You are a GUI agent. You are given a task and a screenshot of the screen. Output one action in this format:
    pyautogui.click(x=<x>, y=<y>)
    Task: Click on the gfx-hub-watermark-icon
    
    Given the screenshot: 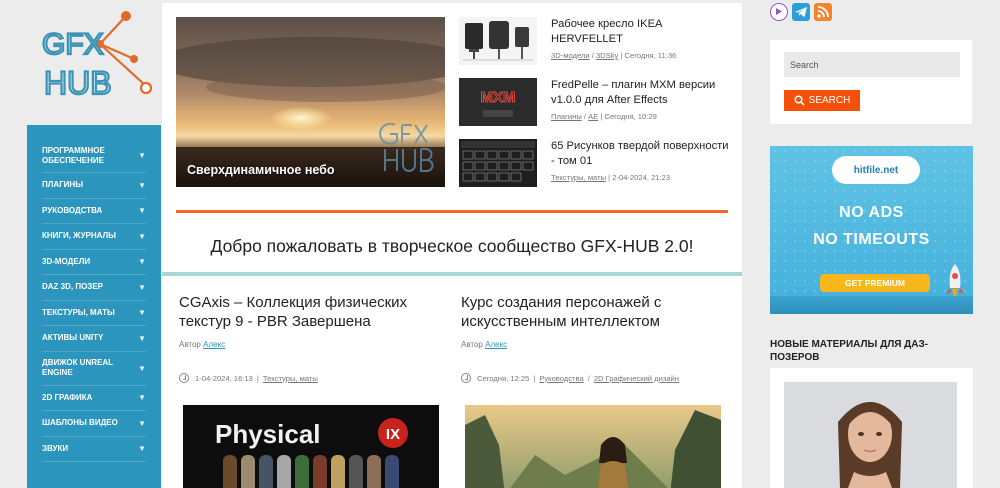 What is the action you would take?
    pyautogui.click(x=406, y=147)
    